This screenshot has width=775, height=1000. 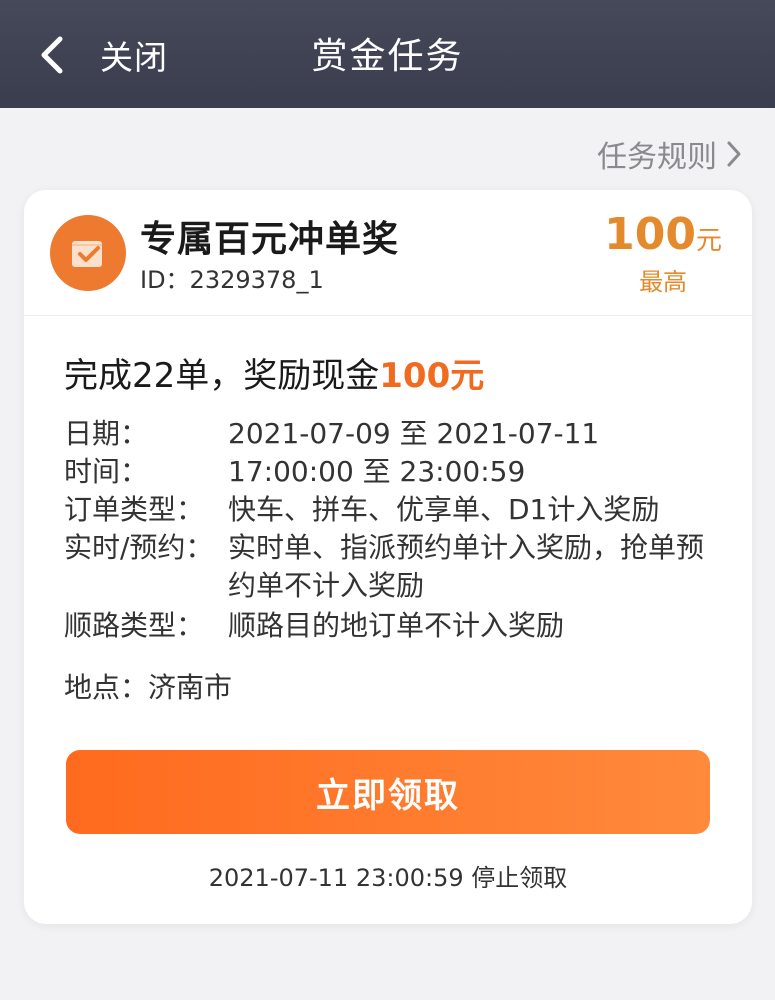 I want to click on claim-deadline: 2021-07-11 23:00:59 停止领取, so click(x=388, y=878).